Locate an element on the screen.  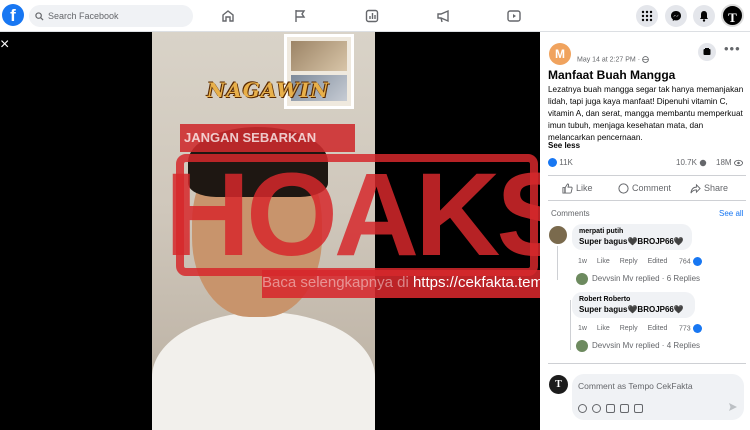
more-options-icon: ••• is located at coordinates (732, 48).